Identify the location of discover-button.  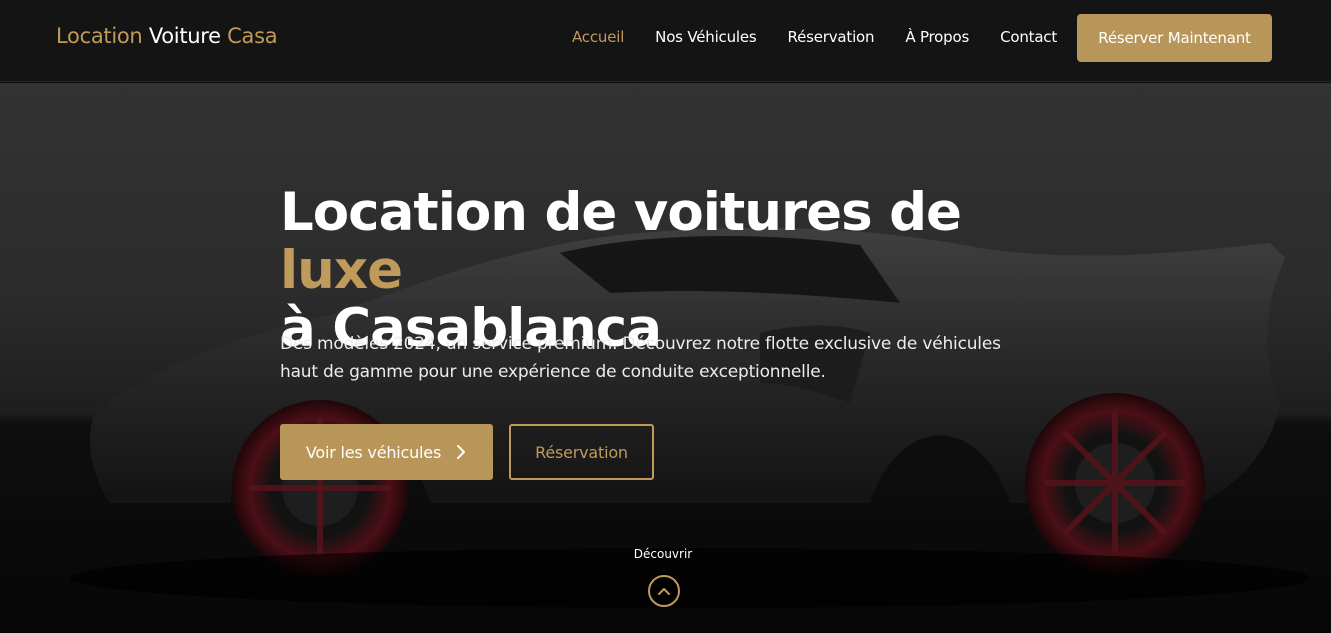
(664, 591).